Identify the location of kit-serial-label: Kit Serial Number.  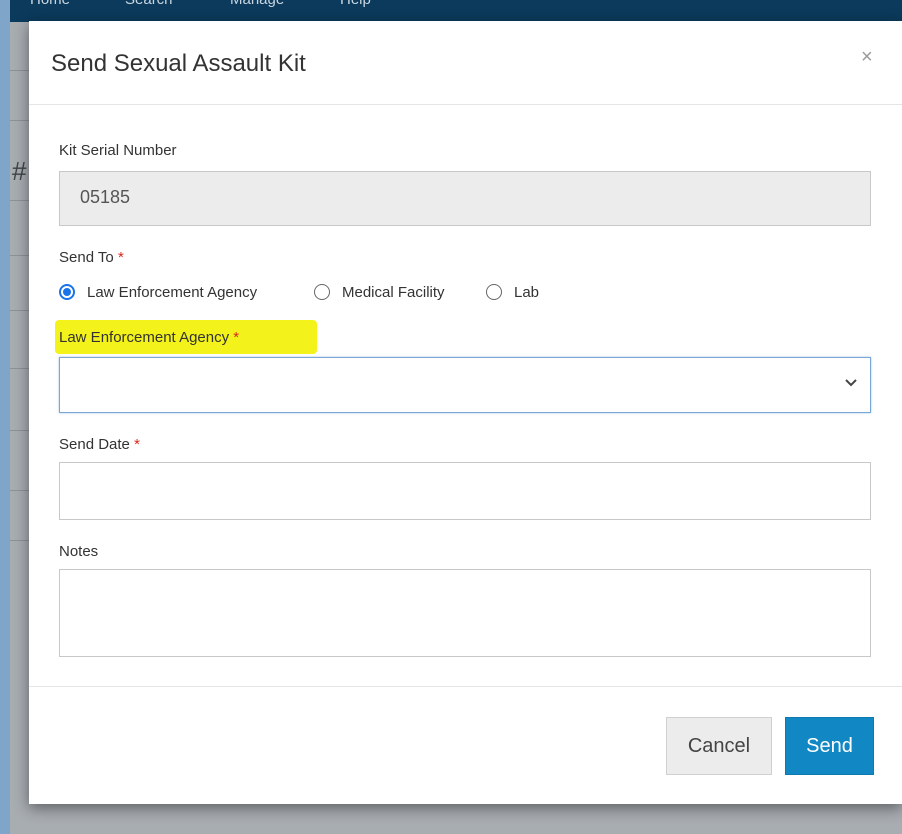
(118, 150).